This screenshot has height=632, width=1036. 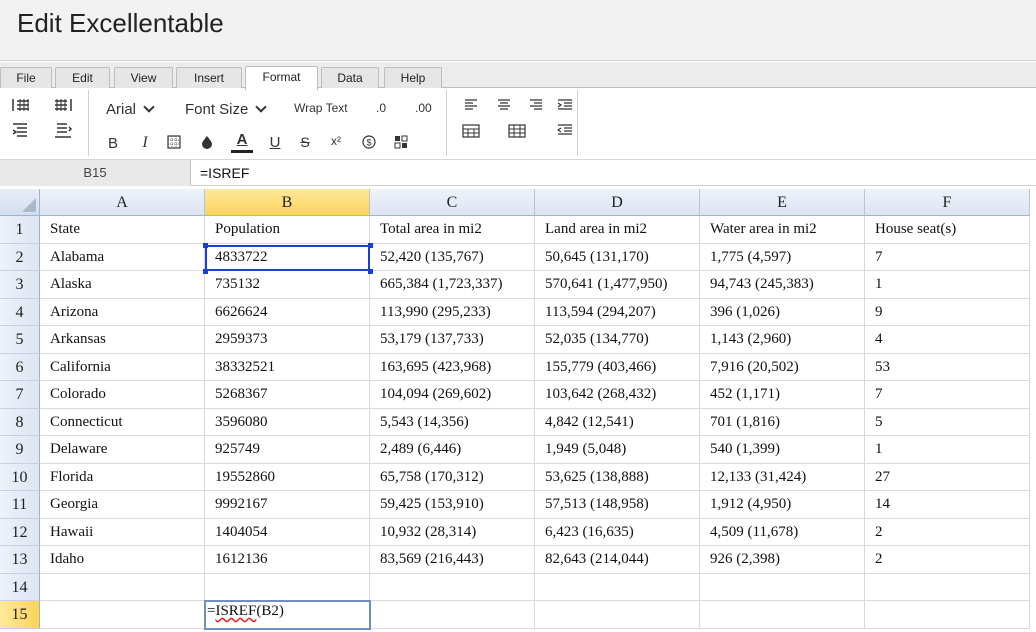 I want to click on indent-decrease-icon, so click(x=565, y=130).